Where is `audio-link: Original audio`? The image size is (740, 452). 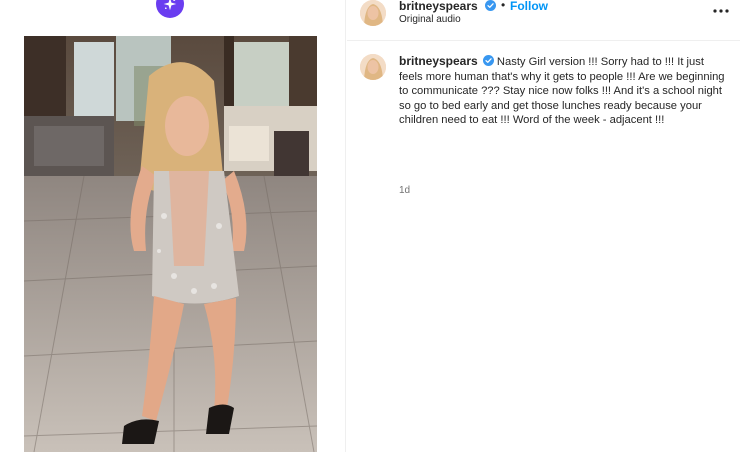 audio-link: Original audio is located at coordinates (430, 19).